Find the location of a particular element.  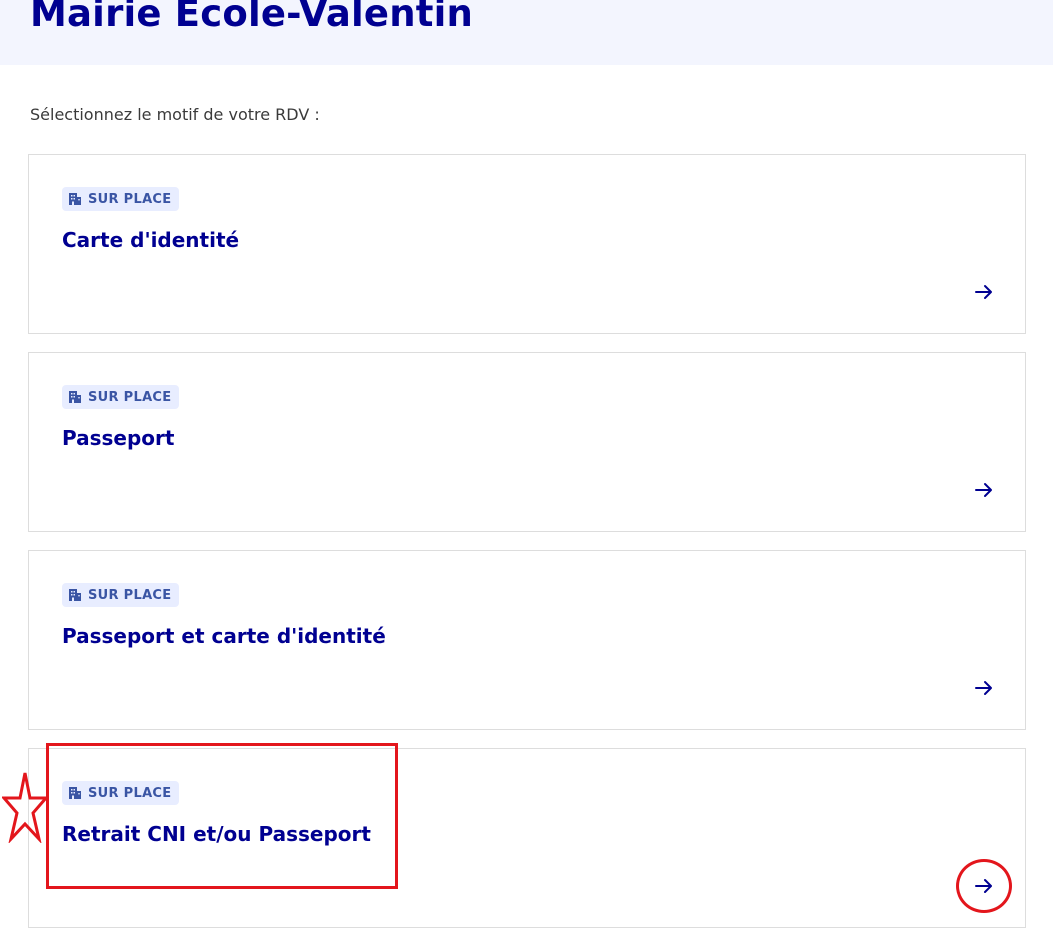

page-header: Mairie Ecole-Valentin is located at coordinates (526, 32).